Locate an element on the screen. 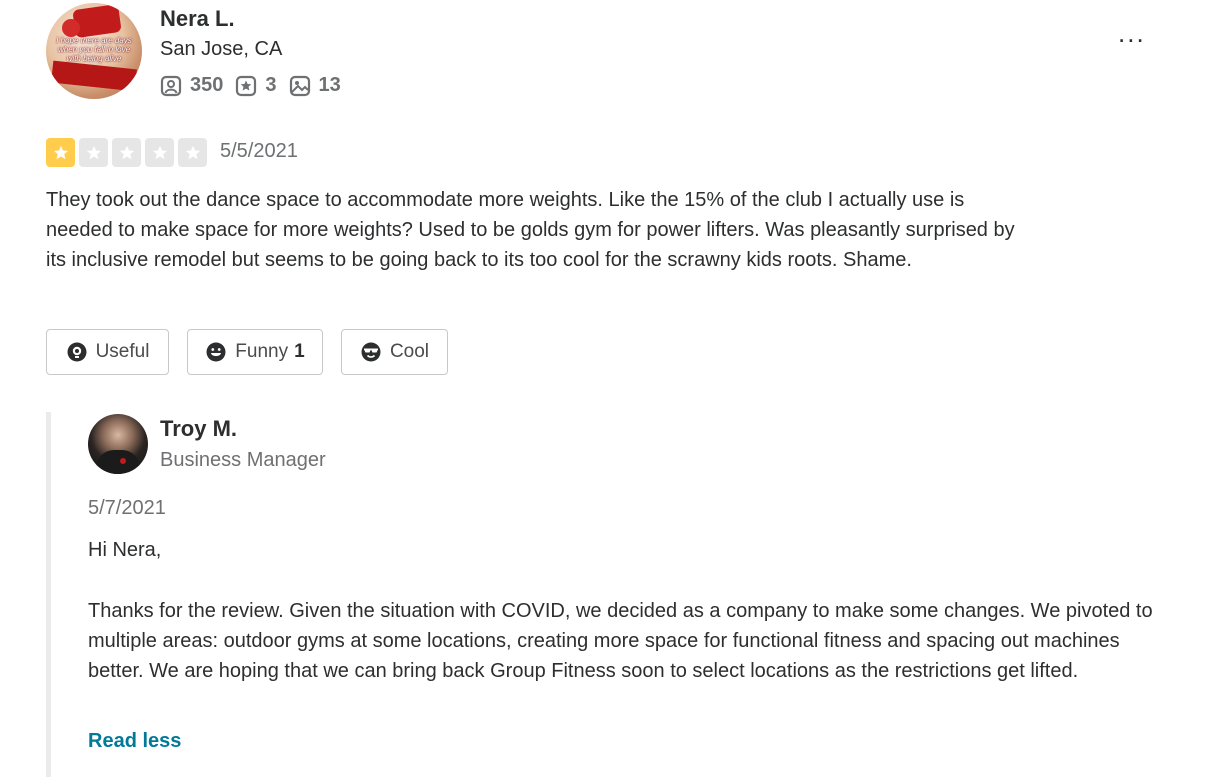  friends-stat: 350 is located at coordinates (191, 85).